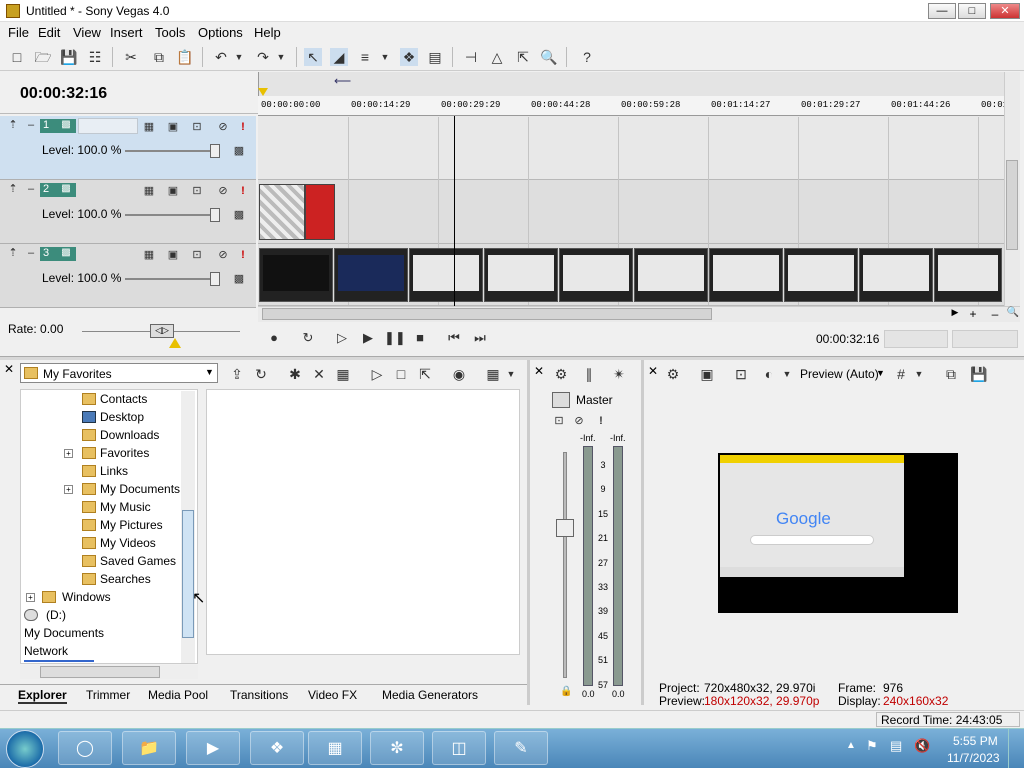  Describe the element at coordinates (601, 421) in the screenshot. I see `bus-solo-icon: !` at that location.